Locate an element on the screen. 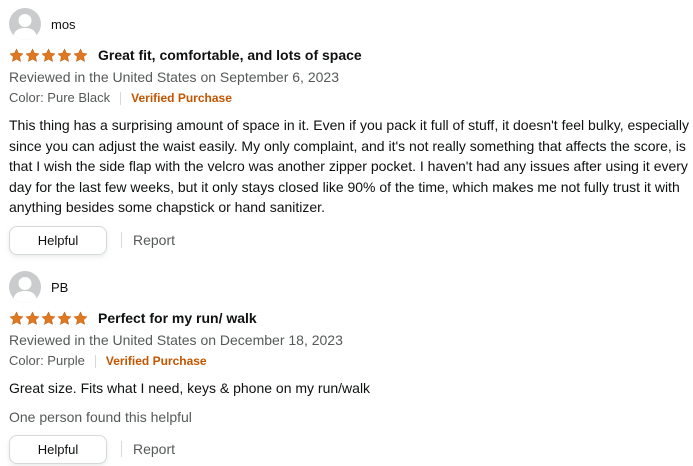 This screenshot has width=693, height=466. review-meta-row: Color: Purple Verified Purchase is located at coordinates (351, 361).